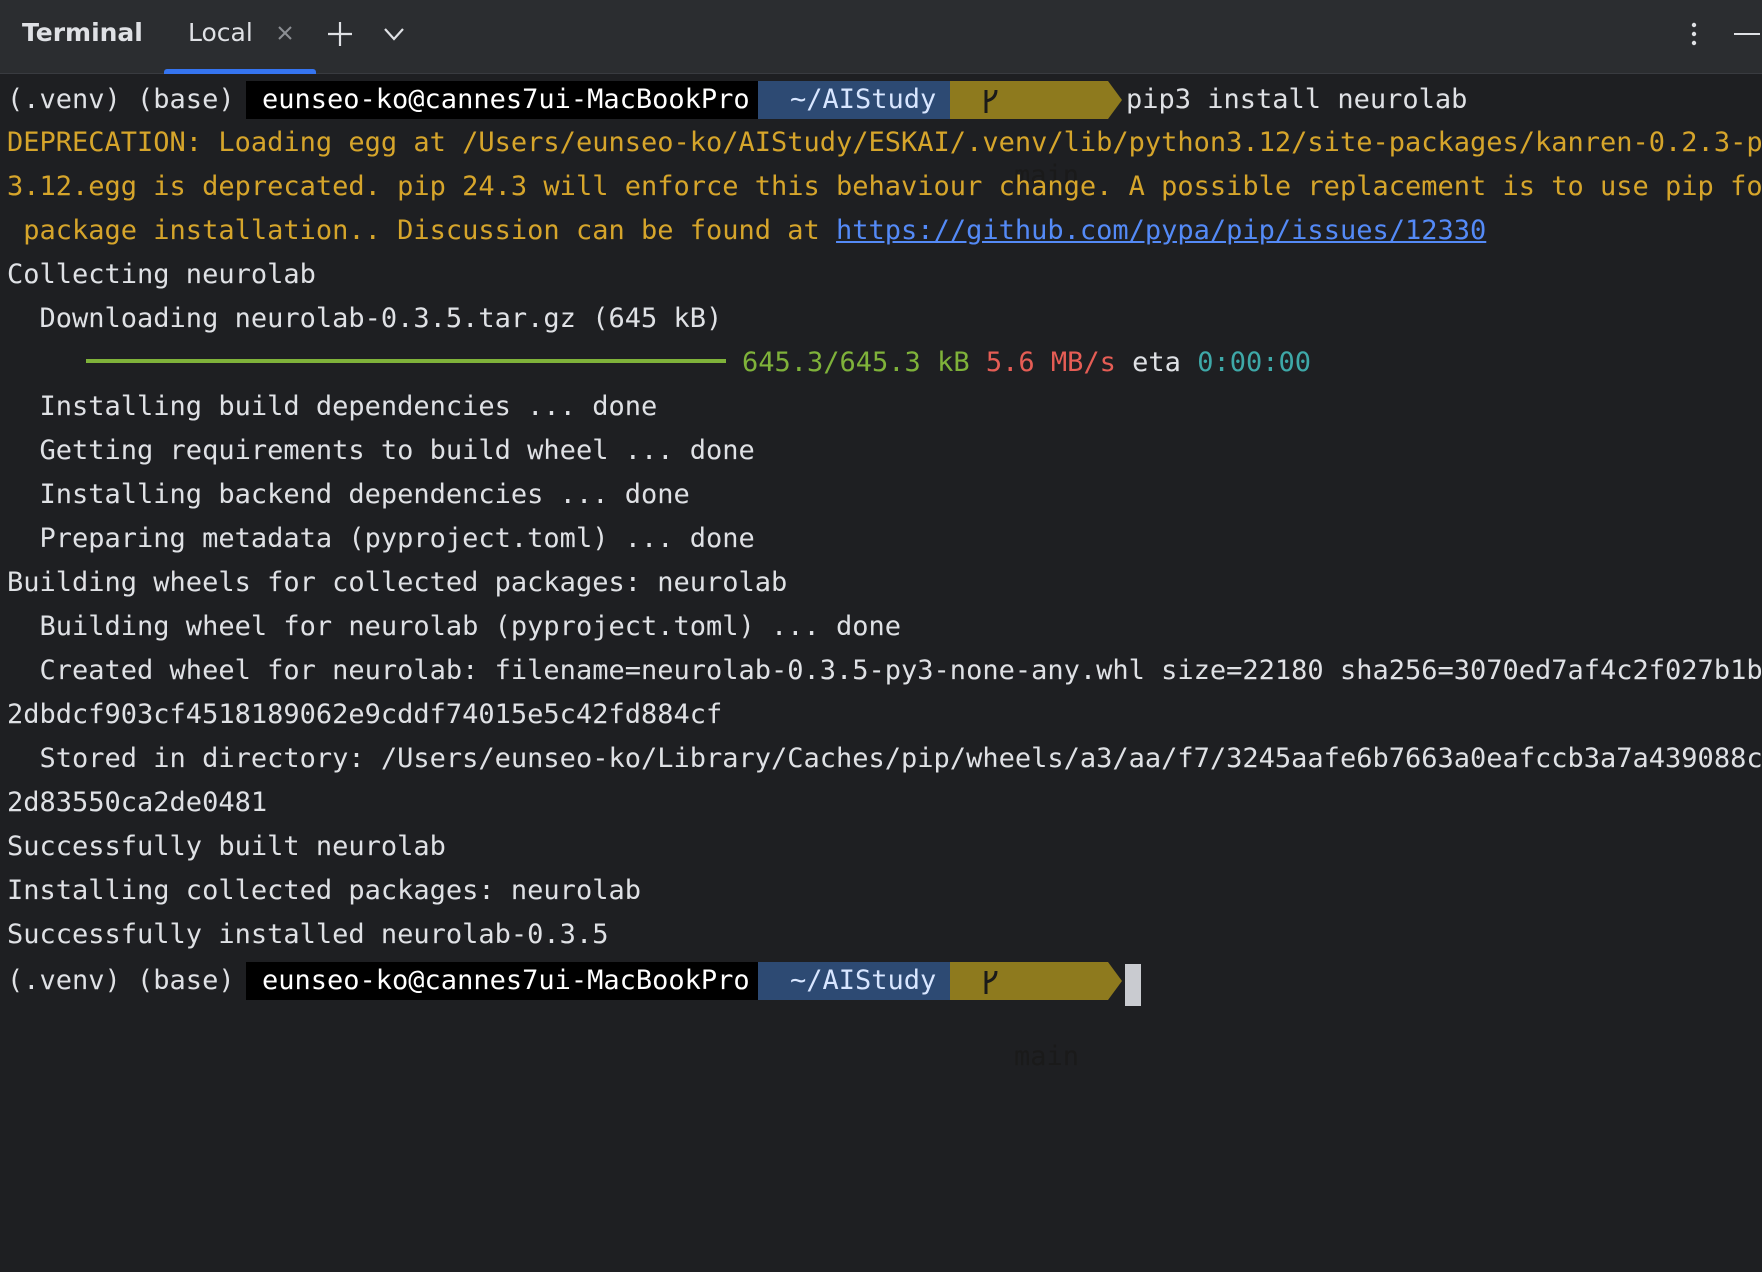 This screenshot has height=1272, width=1762. Describe the element at coordinates (308, 934) in the screenshot. I see `output-line: Successfully installed neurolab-0.3.5` at that location.